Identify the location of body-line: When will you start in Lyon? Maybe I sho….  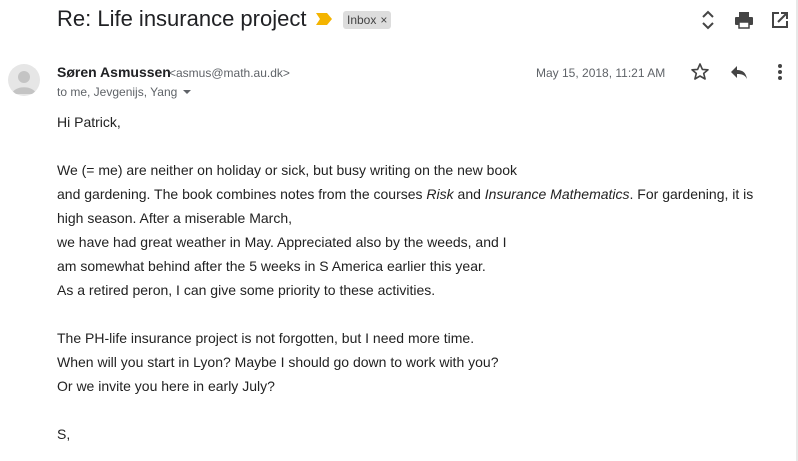
(278, 362).